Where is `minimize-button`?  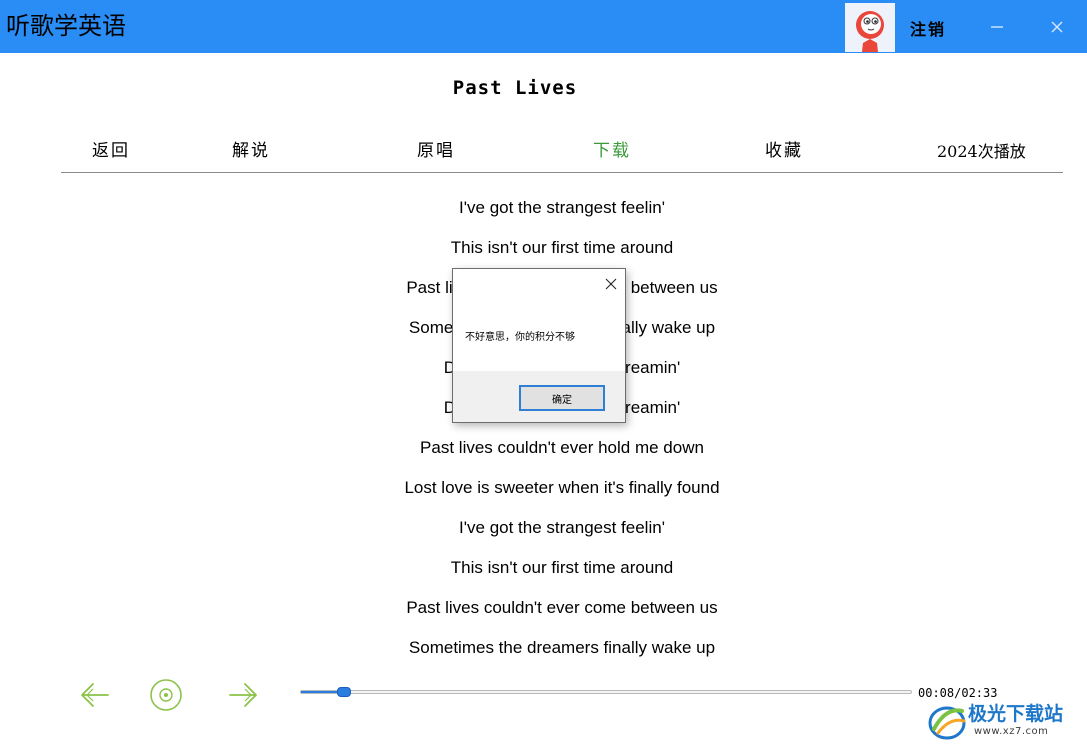 minimize-button is located at coordinates (997, 27).